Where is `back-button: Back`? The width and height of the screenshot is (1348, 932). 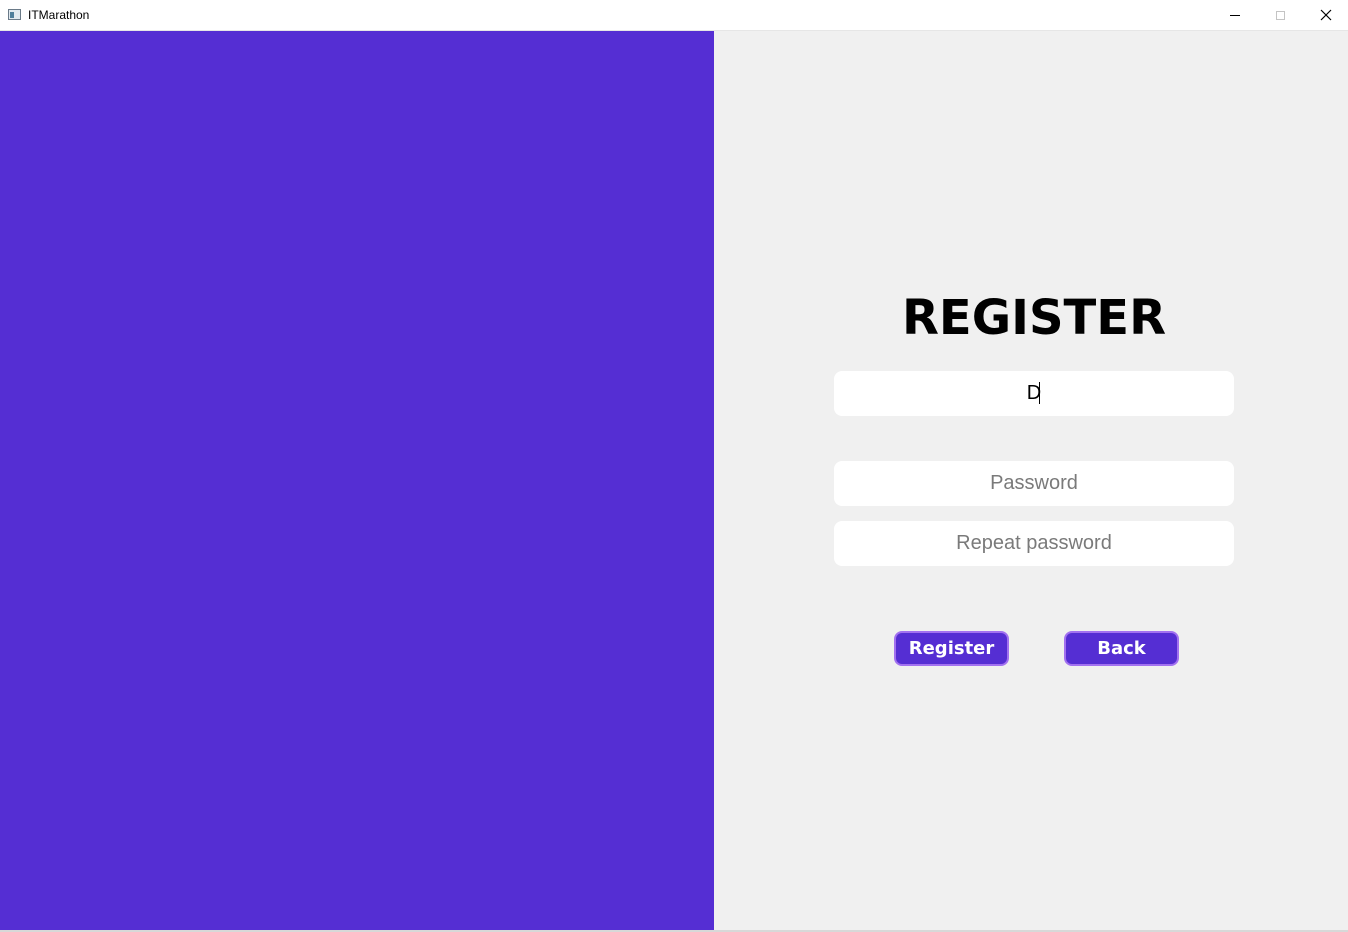 back-button: Back is located at coordinates (1121, 648).